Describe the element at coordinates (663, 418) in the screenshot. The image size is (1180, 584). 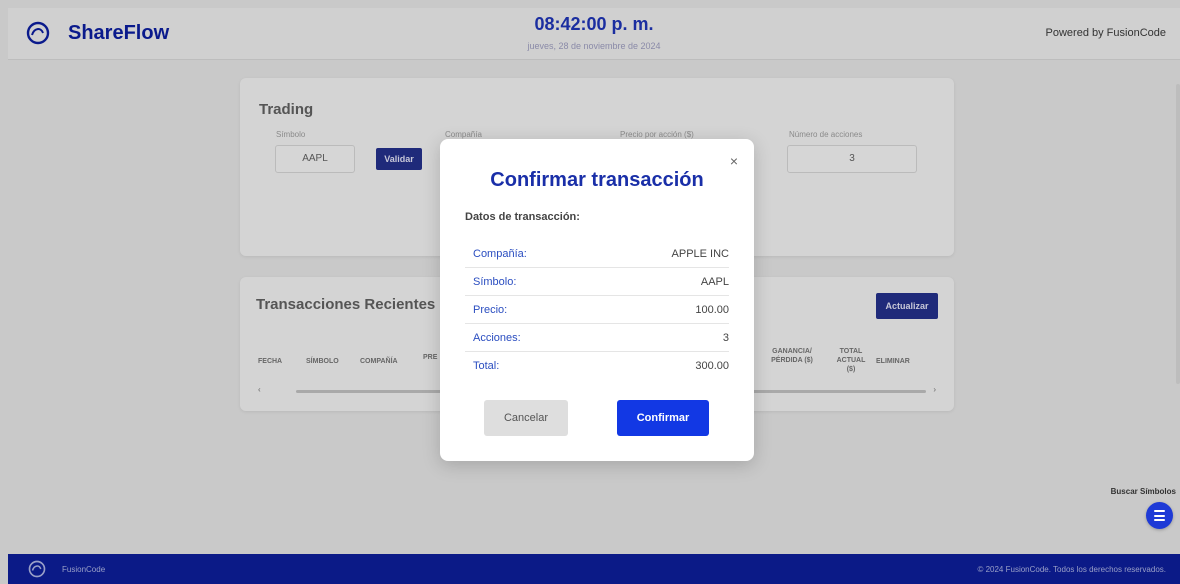
I see `confirm-button: Confirmar` at that location.